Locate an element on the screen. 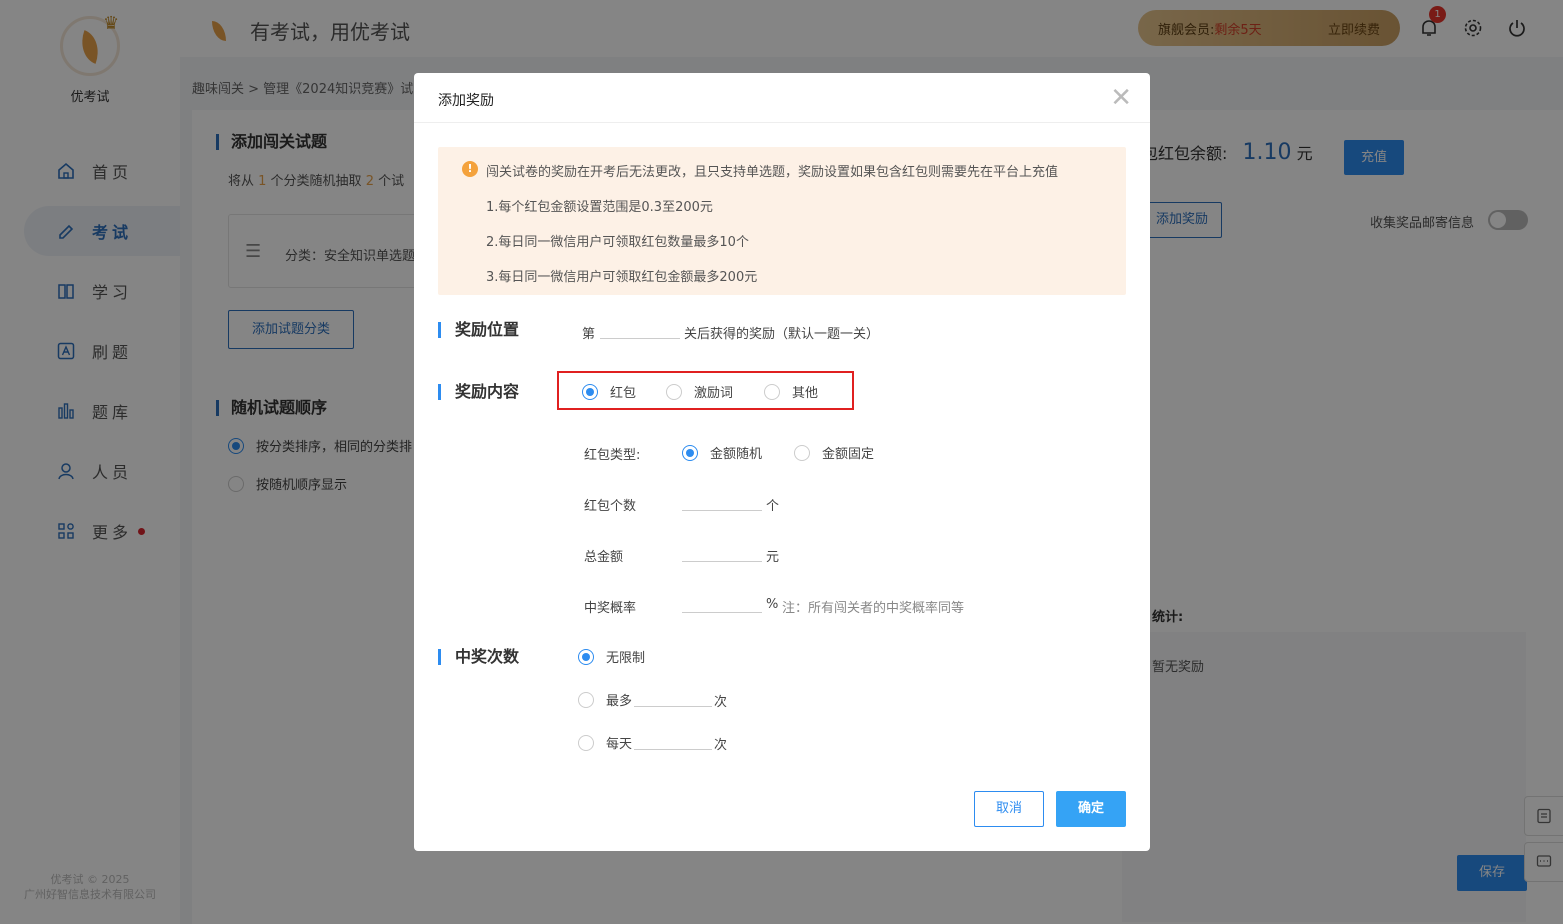 The width and height of the screenshot is (1563, 924). position-input is located at coordinates (640, 328).